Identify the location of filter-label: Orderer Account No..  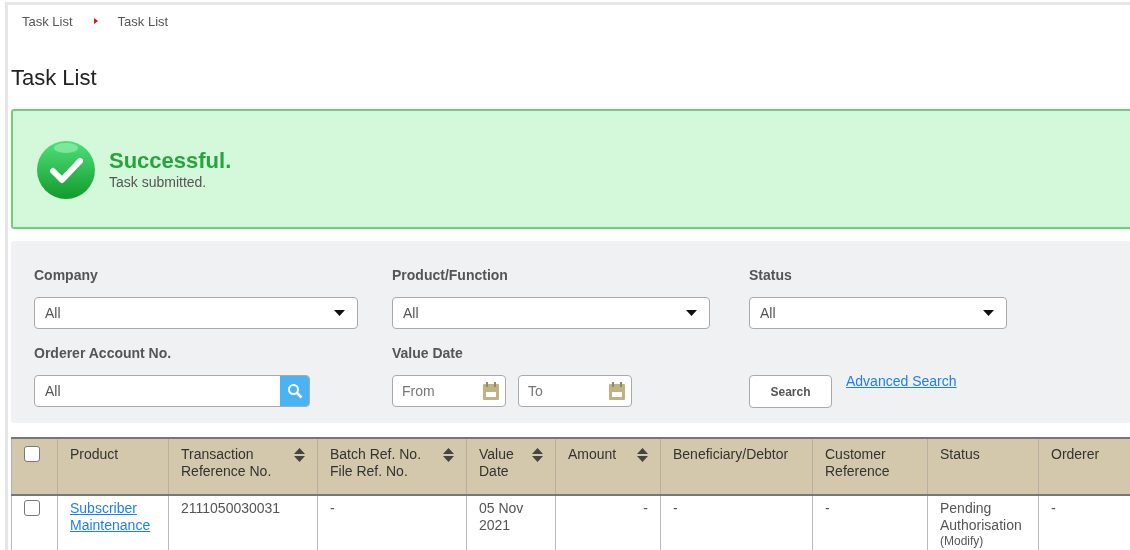
(103, 353).